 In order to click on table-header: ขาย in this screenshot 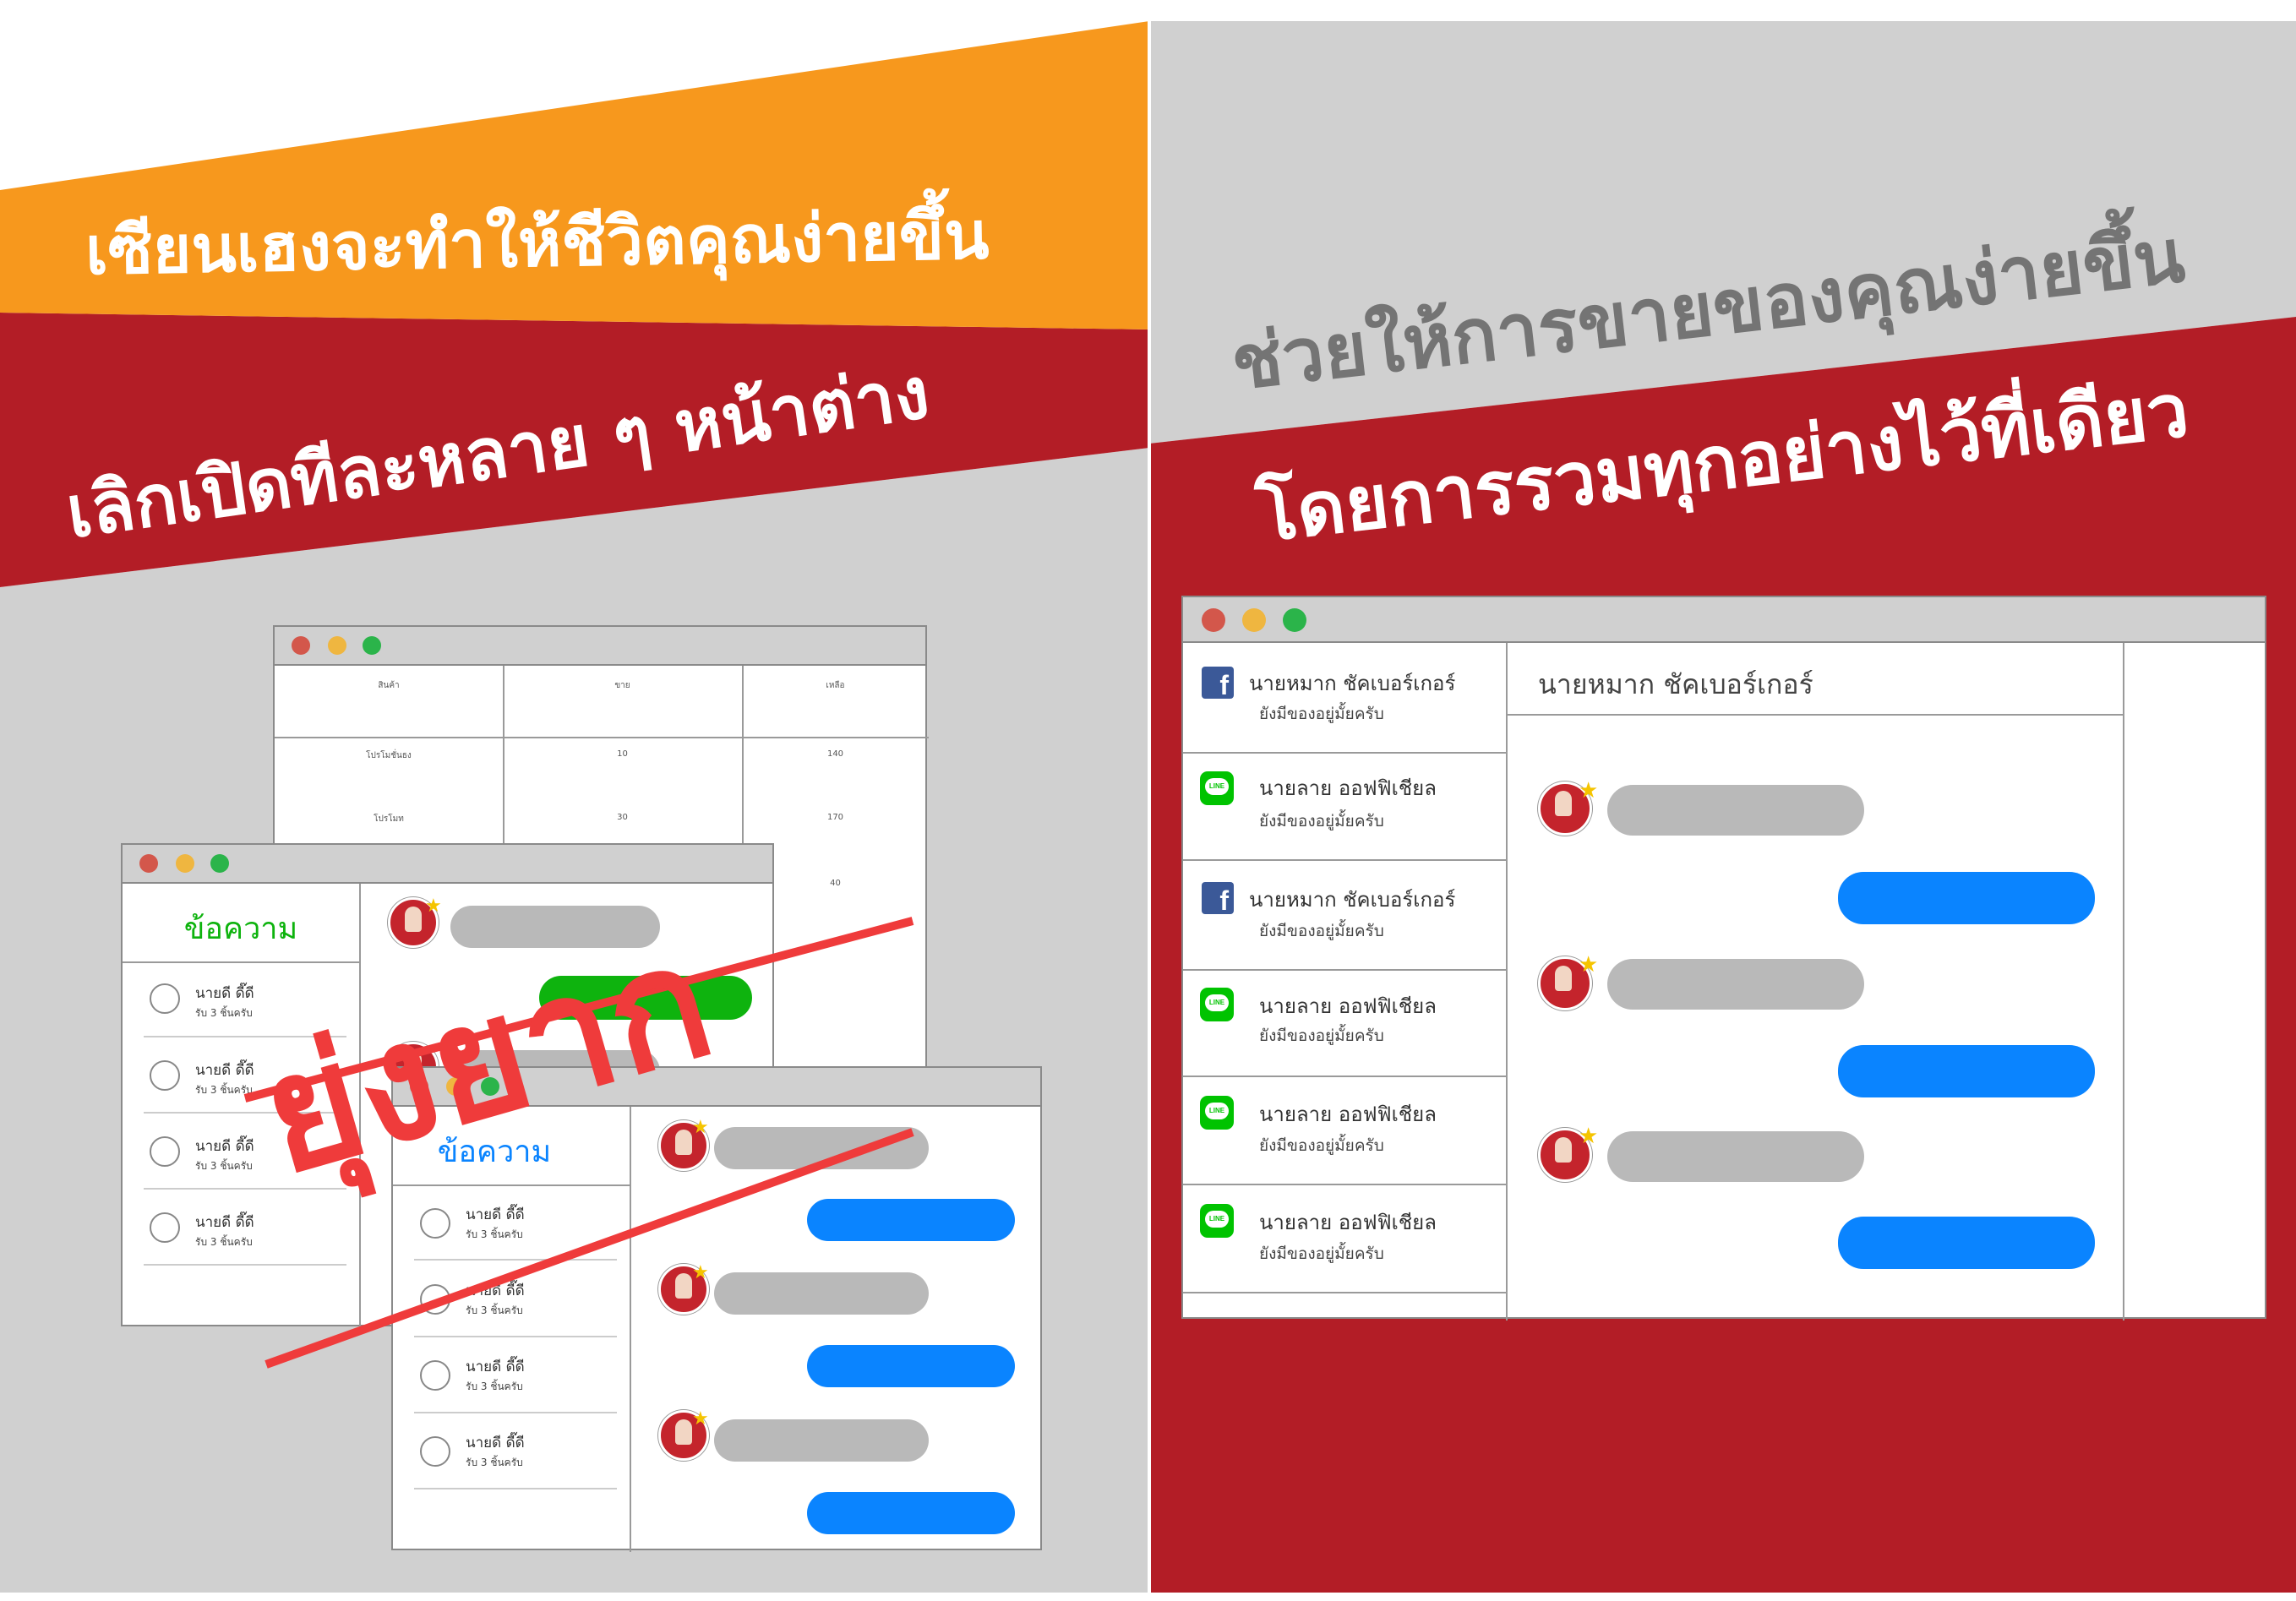, I will do `click(622, 685)`.